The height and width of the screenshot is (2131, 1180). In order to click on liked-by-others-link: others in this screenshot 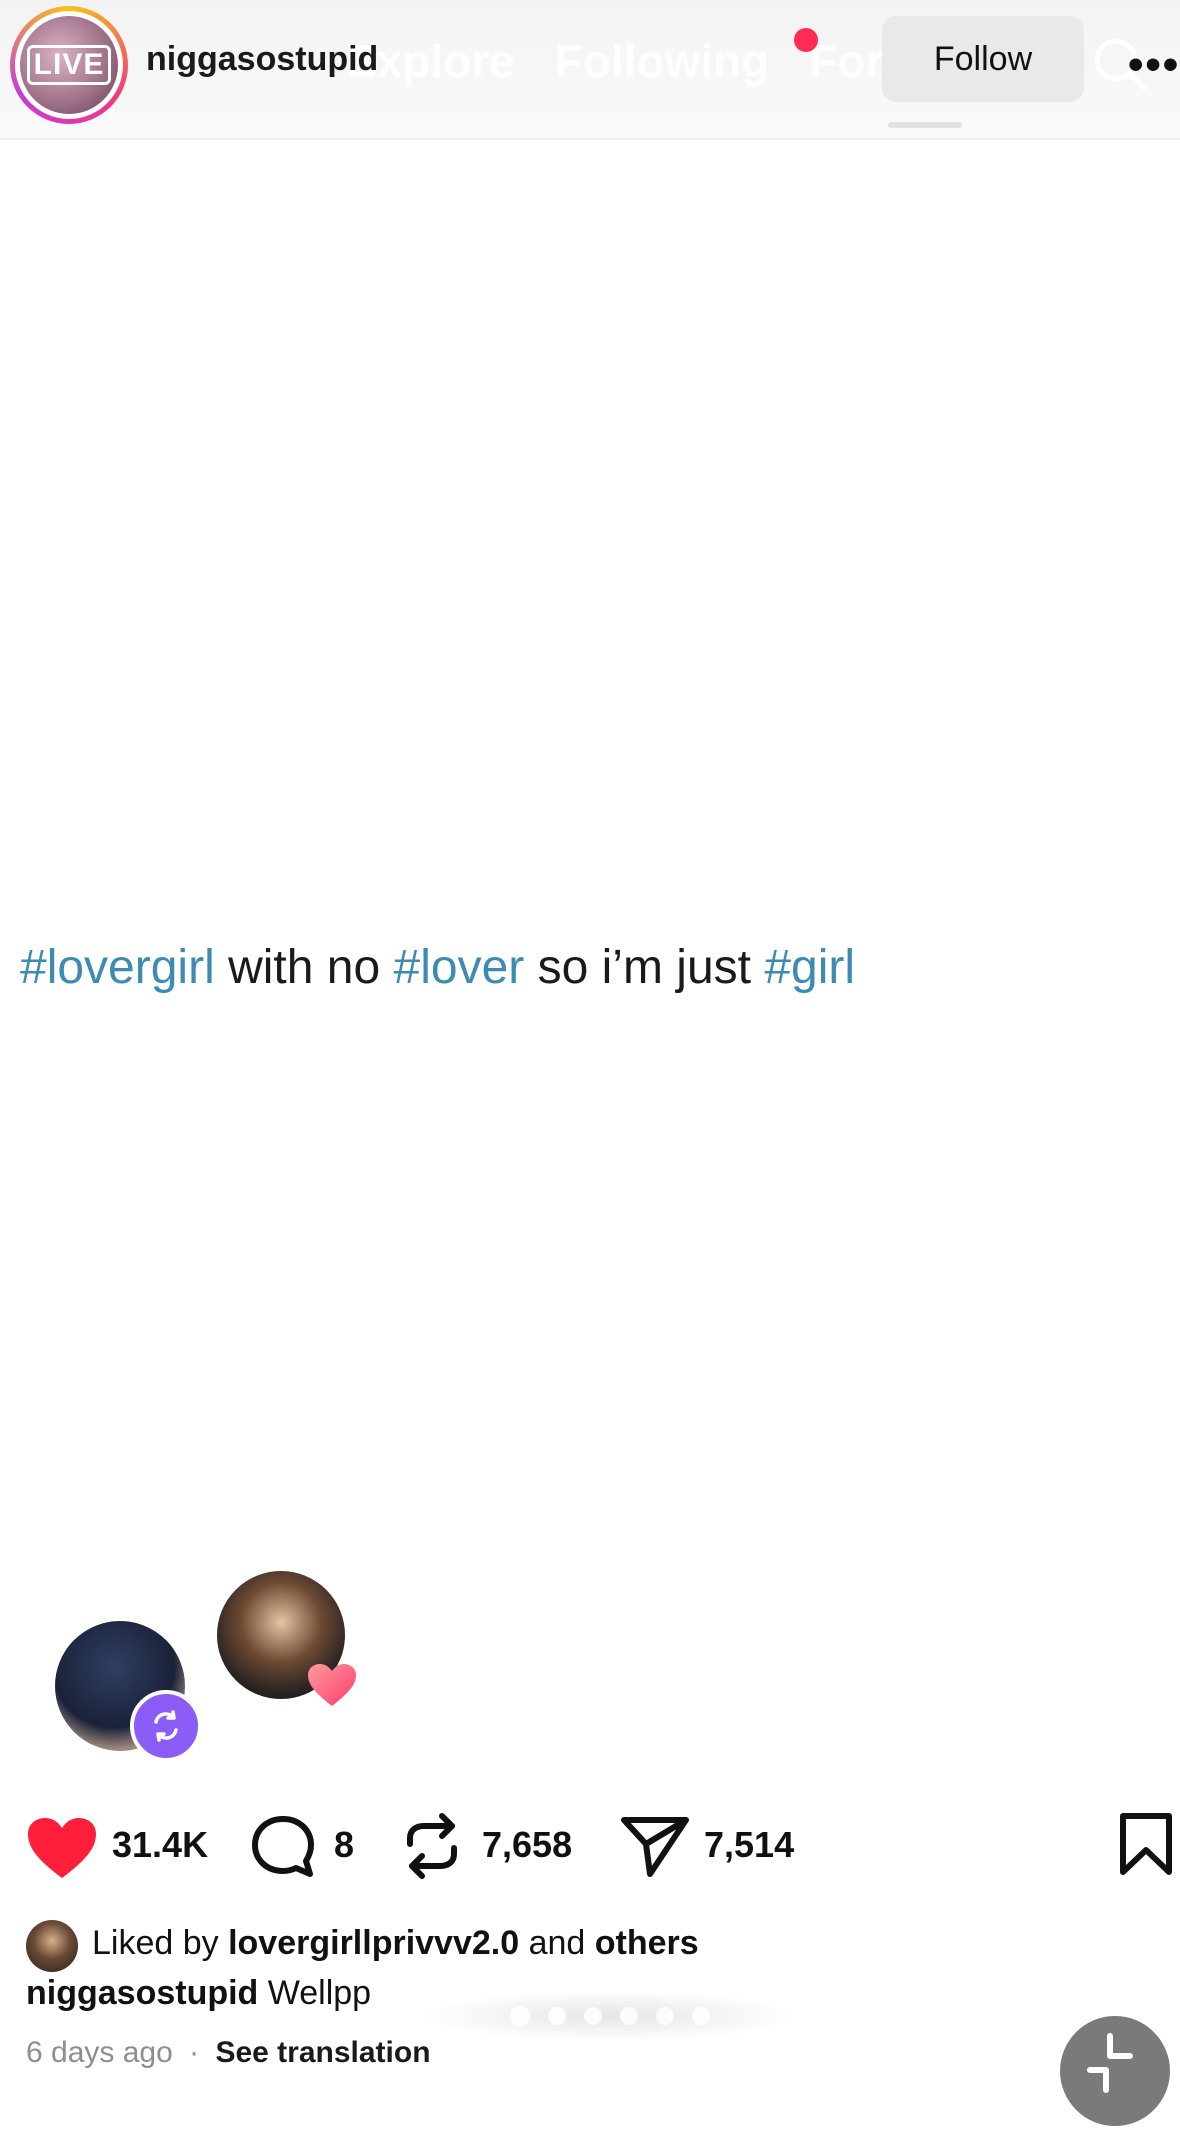, I will do `click(647, 1943)`.